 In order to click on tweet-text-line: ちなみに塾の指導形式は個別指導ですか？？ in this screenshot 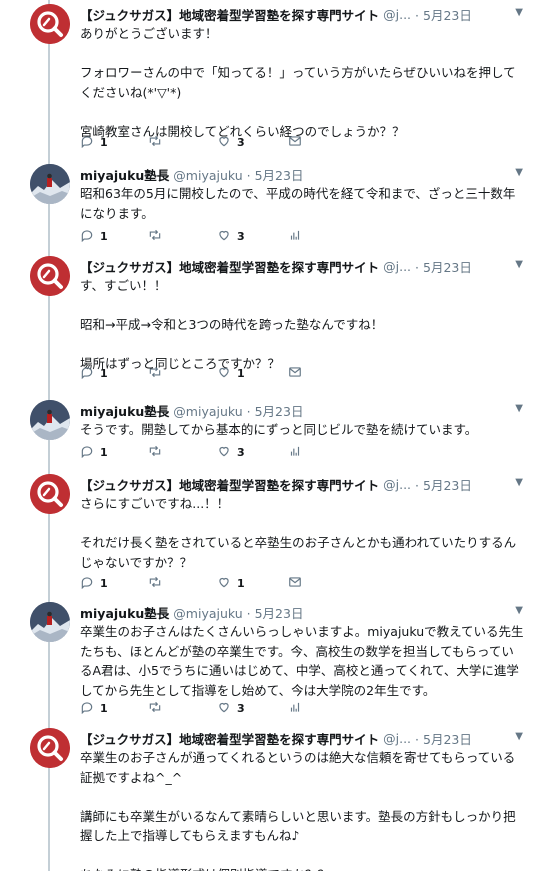, I will do `click(295, 868)`.